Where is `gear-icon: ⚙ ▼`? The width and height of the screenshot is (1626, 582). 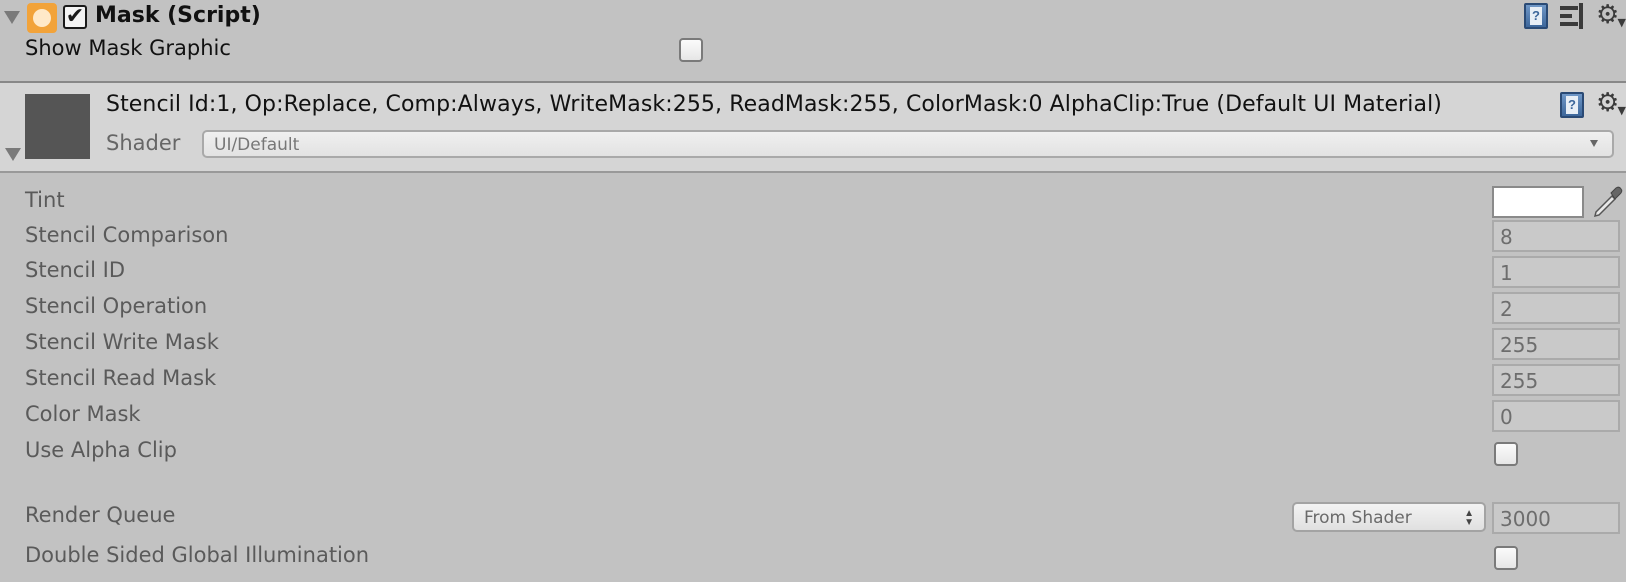
gear-icon: ⚙ ▼ is located at coordinates (1611, 16).